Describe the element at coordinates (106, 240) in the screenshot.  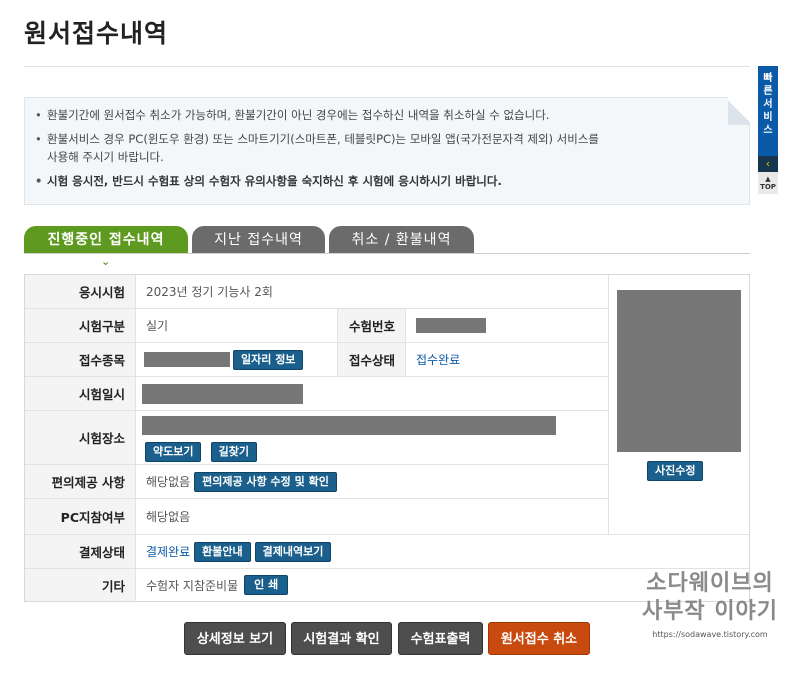
I see `tab-ongoing: 진행중인 접수내역` at that location.